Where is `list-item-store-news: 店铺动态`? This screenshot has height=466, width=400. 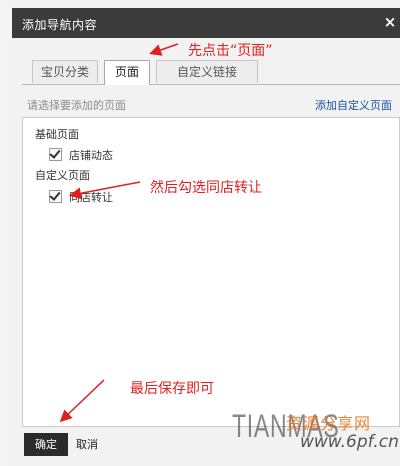
list-item-store-news: 店铺动态 is located at coordinates (109, 154).